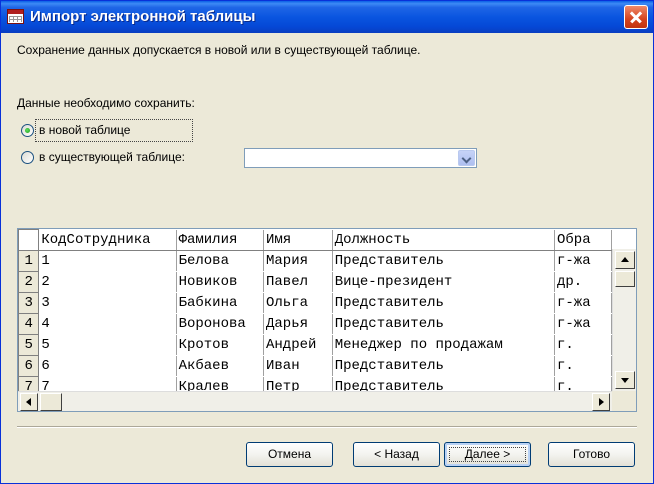 The width and height of the screenshot is (654, 484). Describe the element at coordinates (27, 157) in the screenshot. I see `radio-existing-table-indicator` at that location.